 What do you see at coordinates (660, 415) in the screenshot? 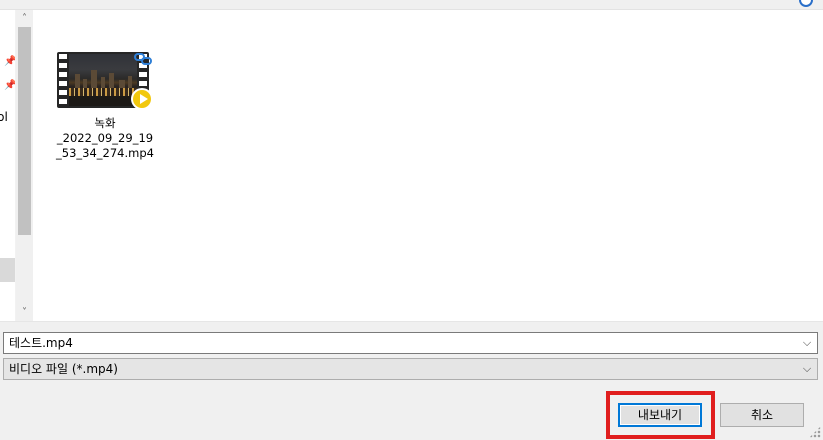
I see `export-button: 내보내기` at bounding box center [660, 415].